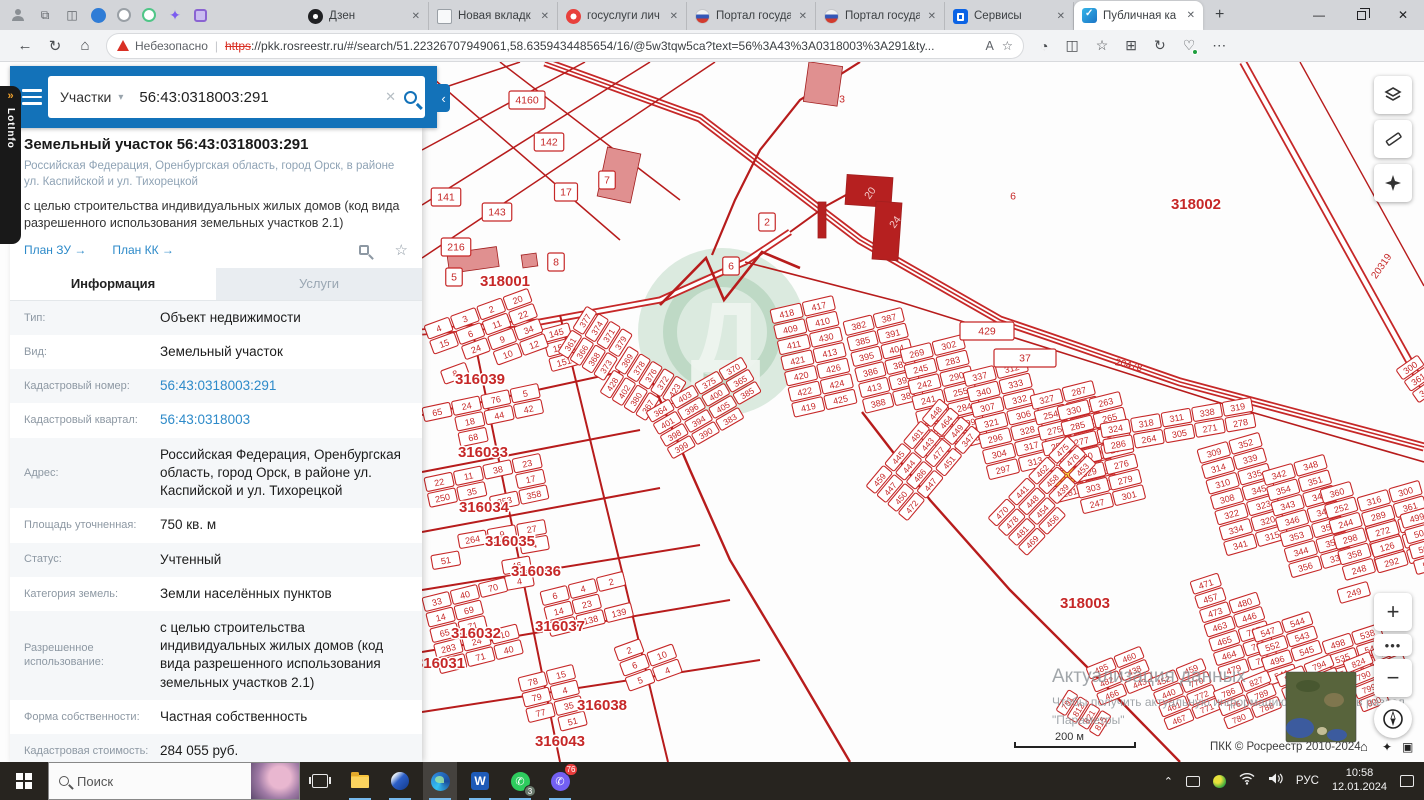  Describe the element at coordinates (510, 541) in the screenshot. I see `quarter-label: 316035` at that location.